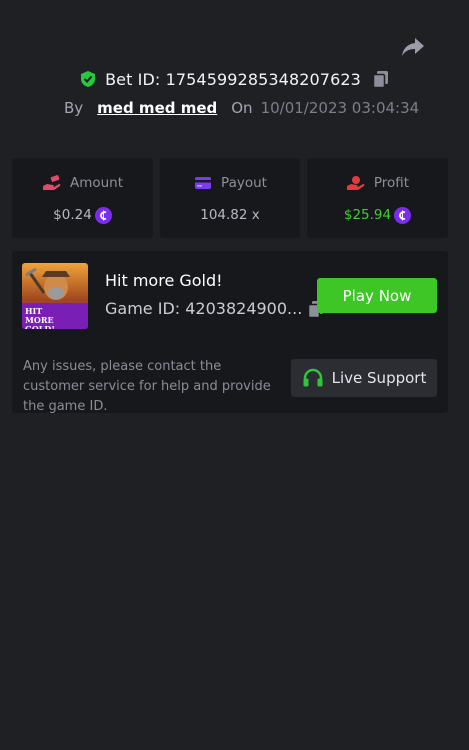 The image size is (469, 750). Describe the element at coordinates (377, 198) in the screenshot. I see `profit-card: Profit $25.94` at that location.